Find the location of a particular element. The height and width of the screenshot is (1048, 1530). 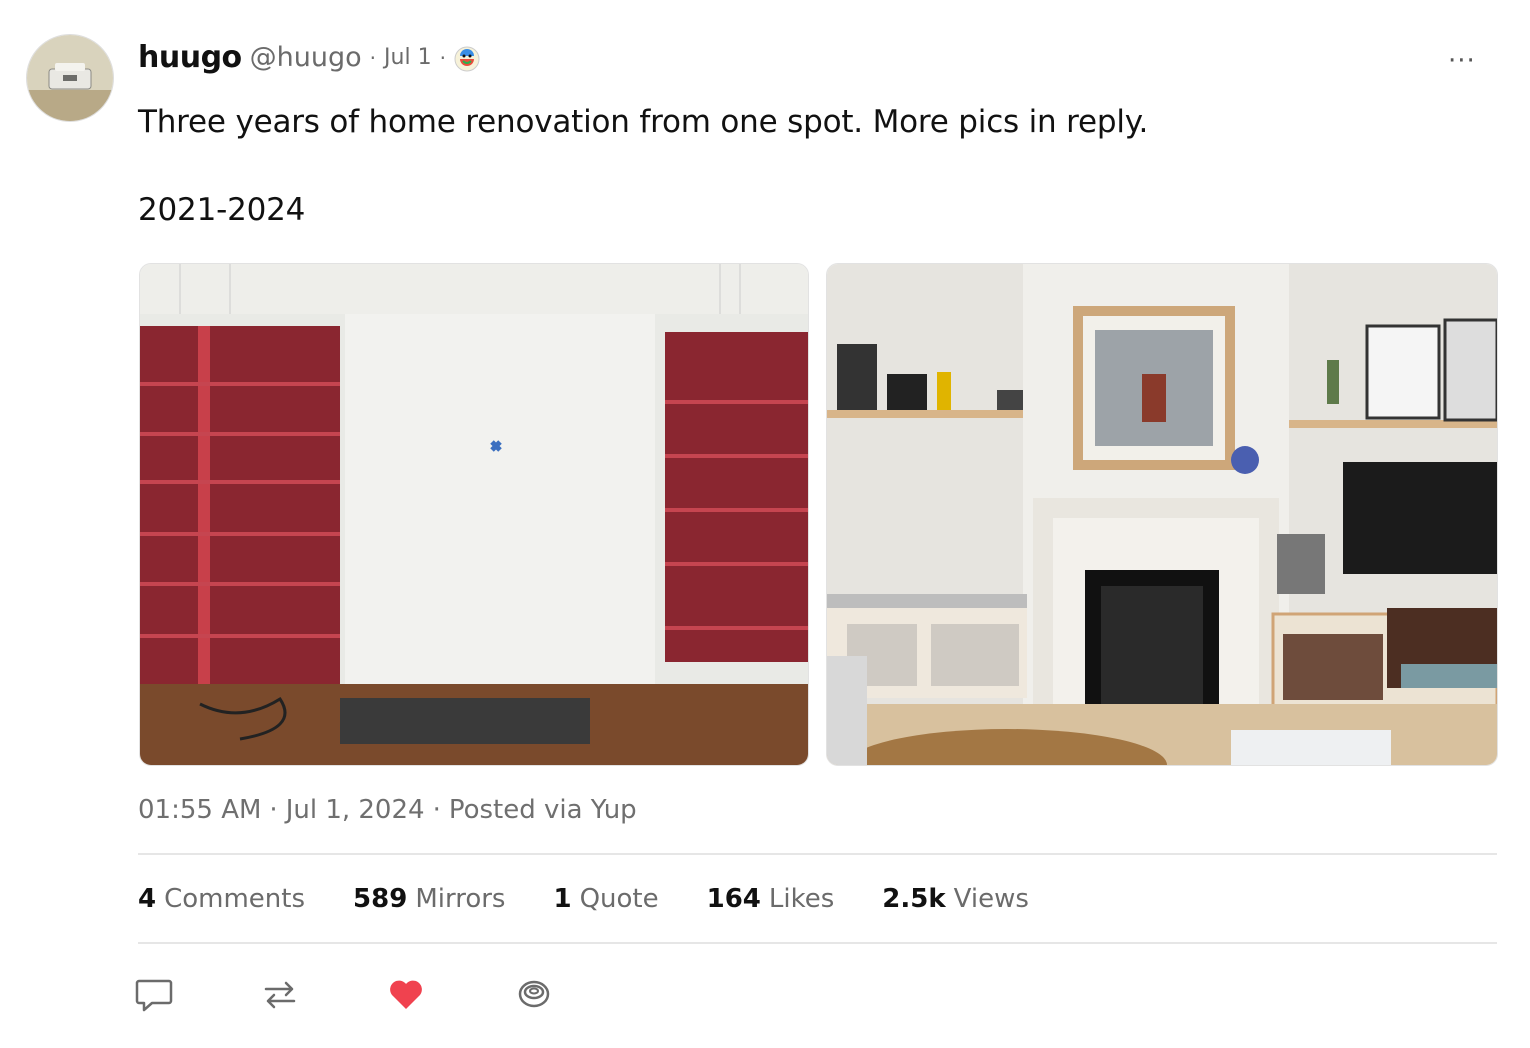

author-name: huugo is located at coordinates (190, 57).